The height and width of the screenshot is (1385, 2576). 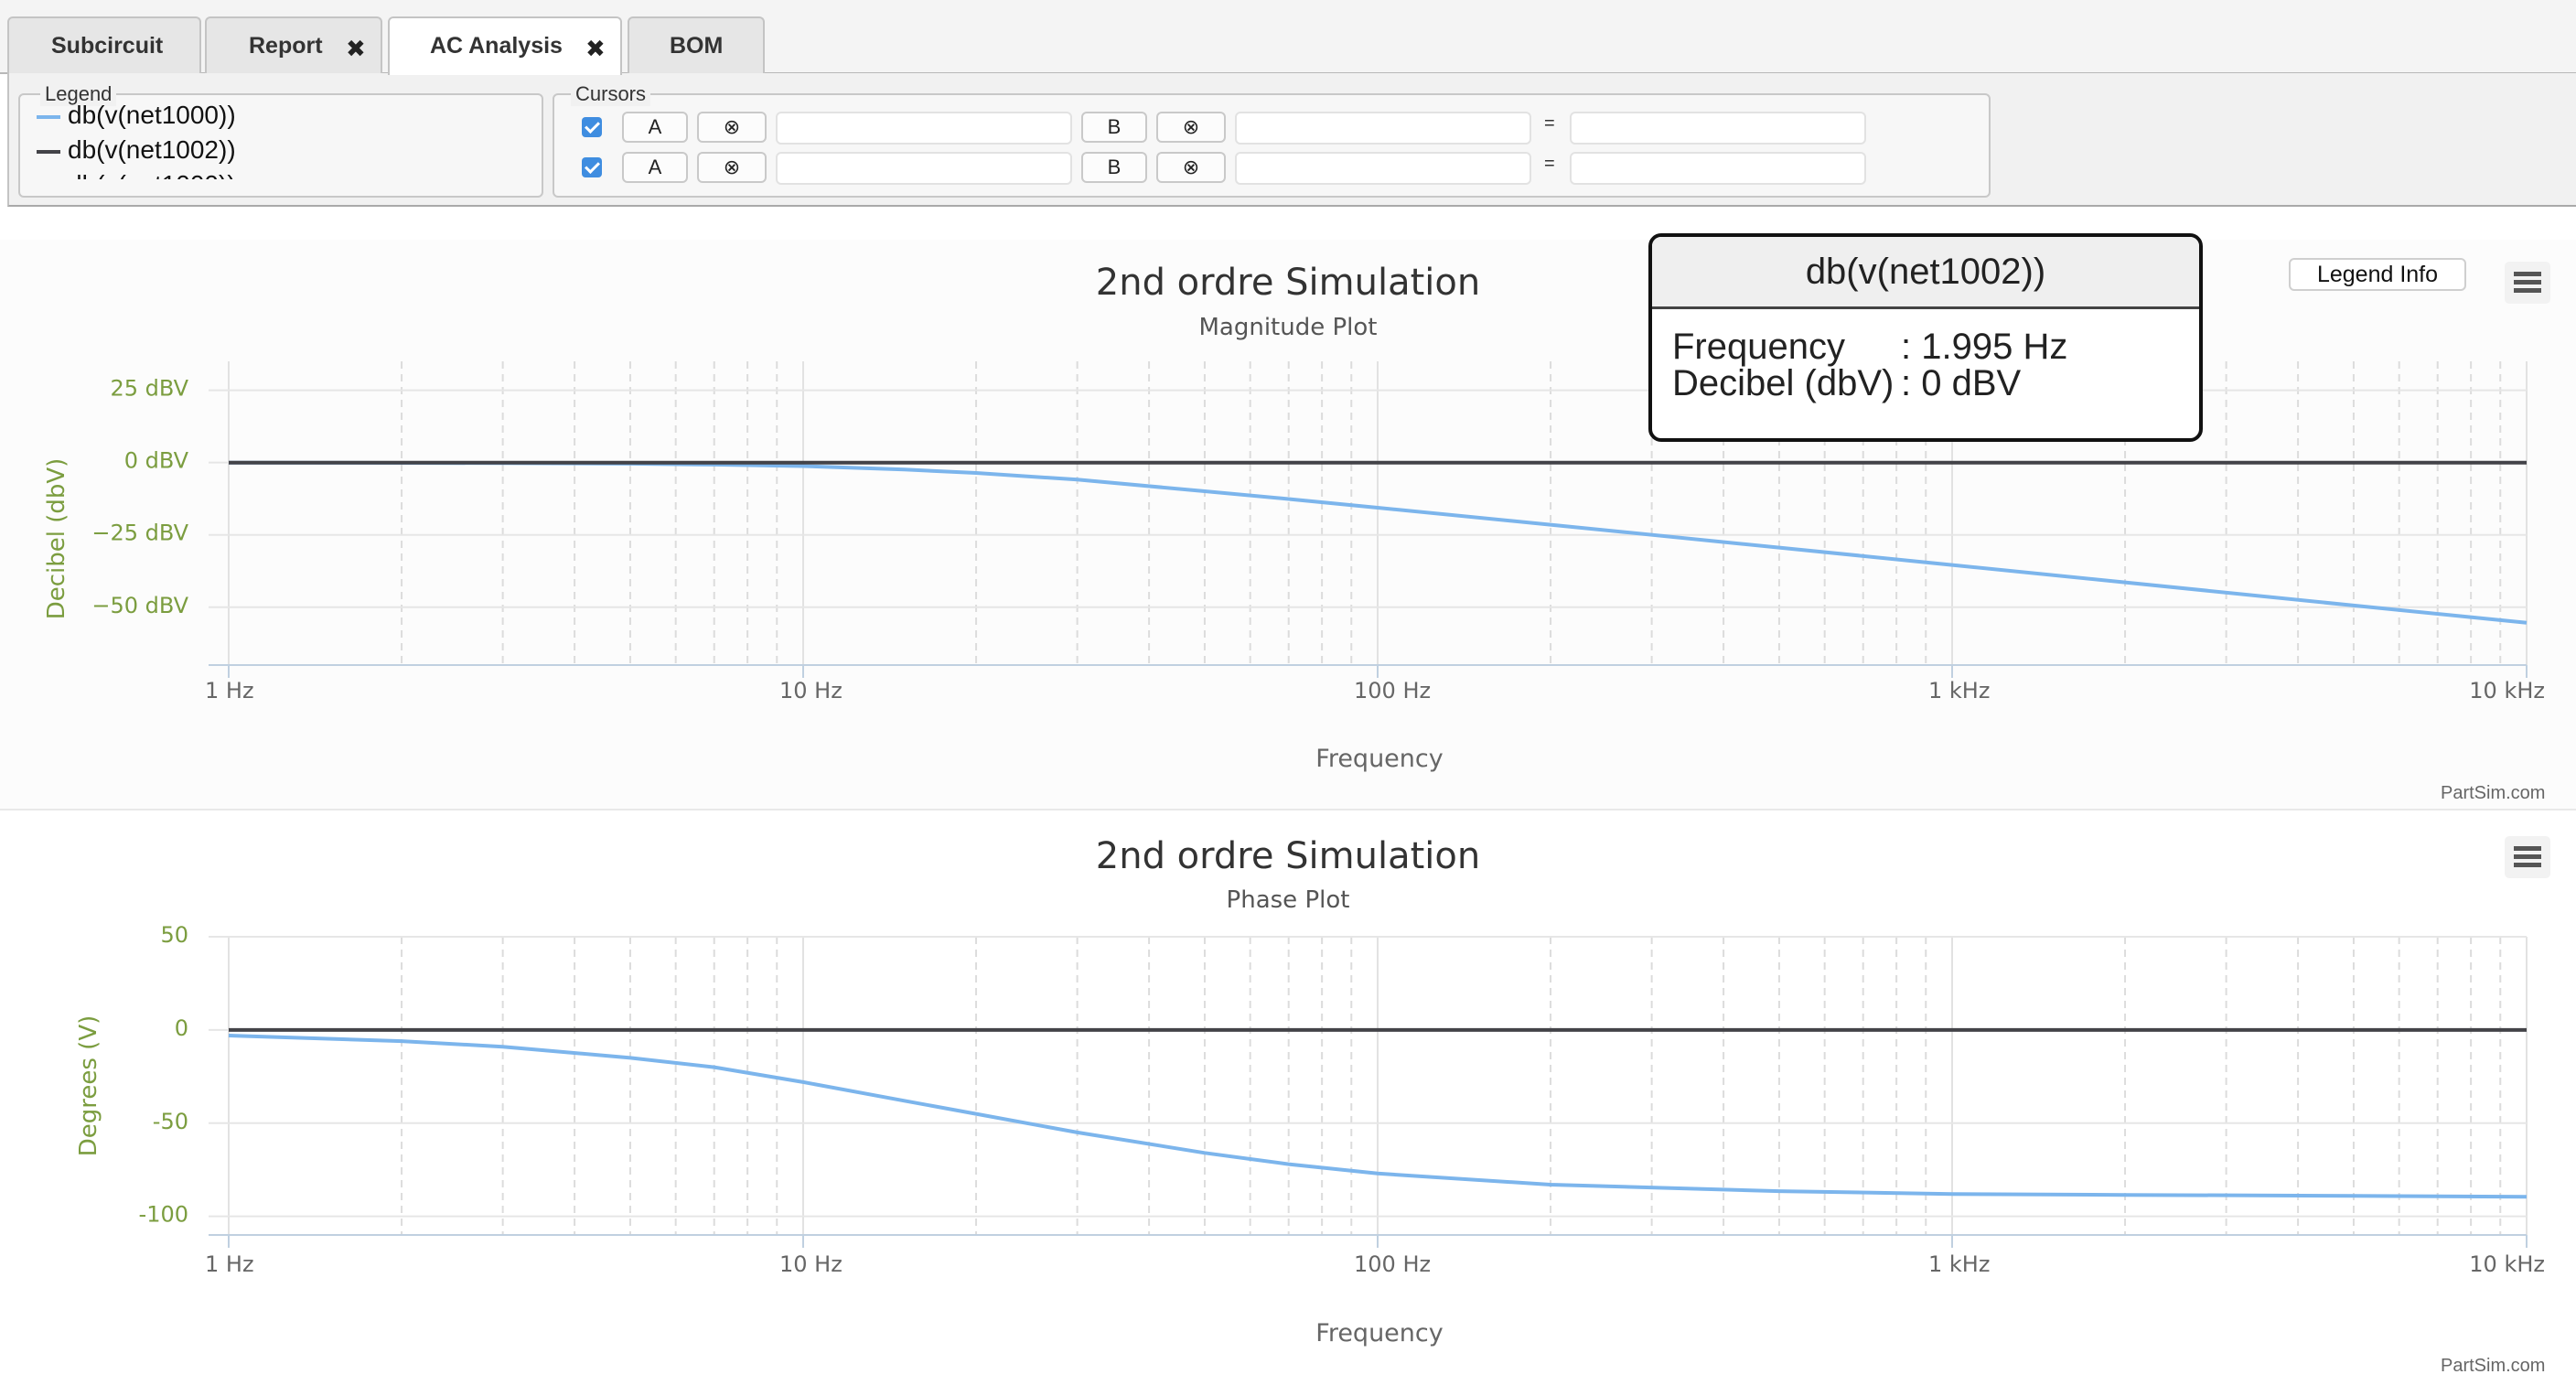 What do you see at coordinates (88, 1086) in the screenshot?
I see `y-axis-title: Degrees (V)` at bounding box center [88, 1086].